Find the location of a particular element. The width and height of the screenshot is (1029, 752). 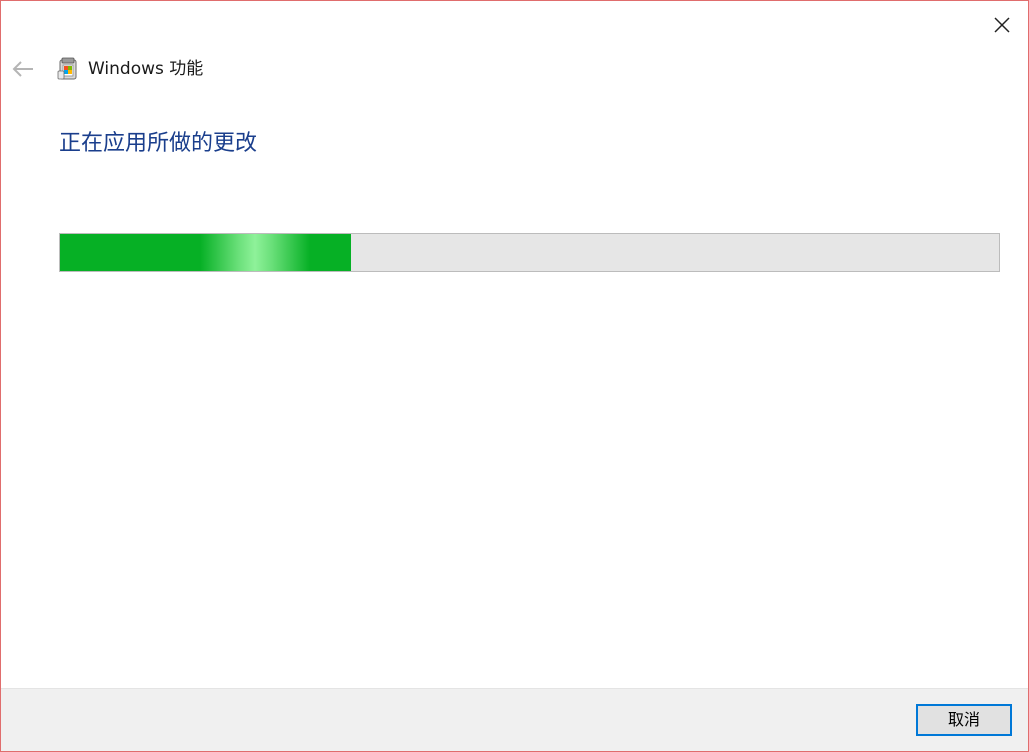

back-button is located at coordinates (23, 69).